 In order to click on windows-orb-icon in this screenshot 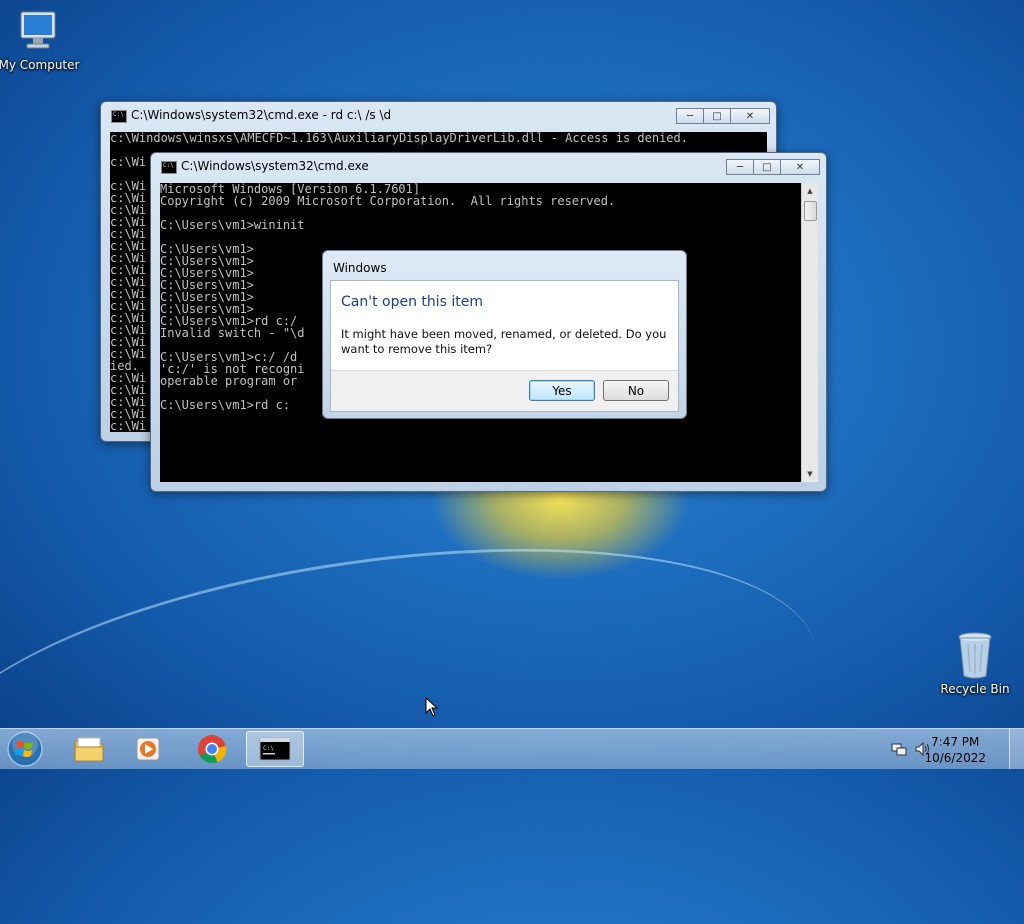, I will do `click(25, 749)`.